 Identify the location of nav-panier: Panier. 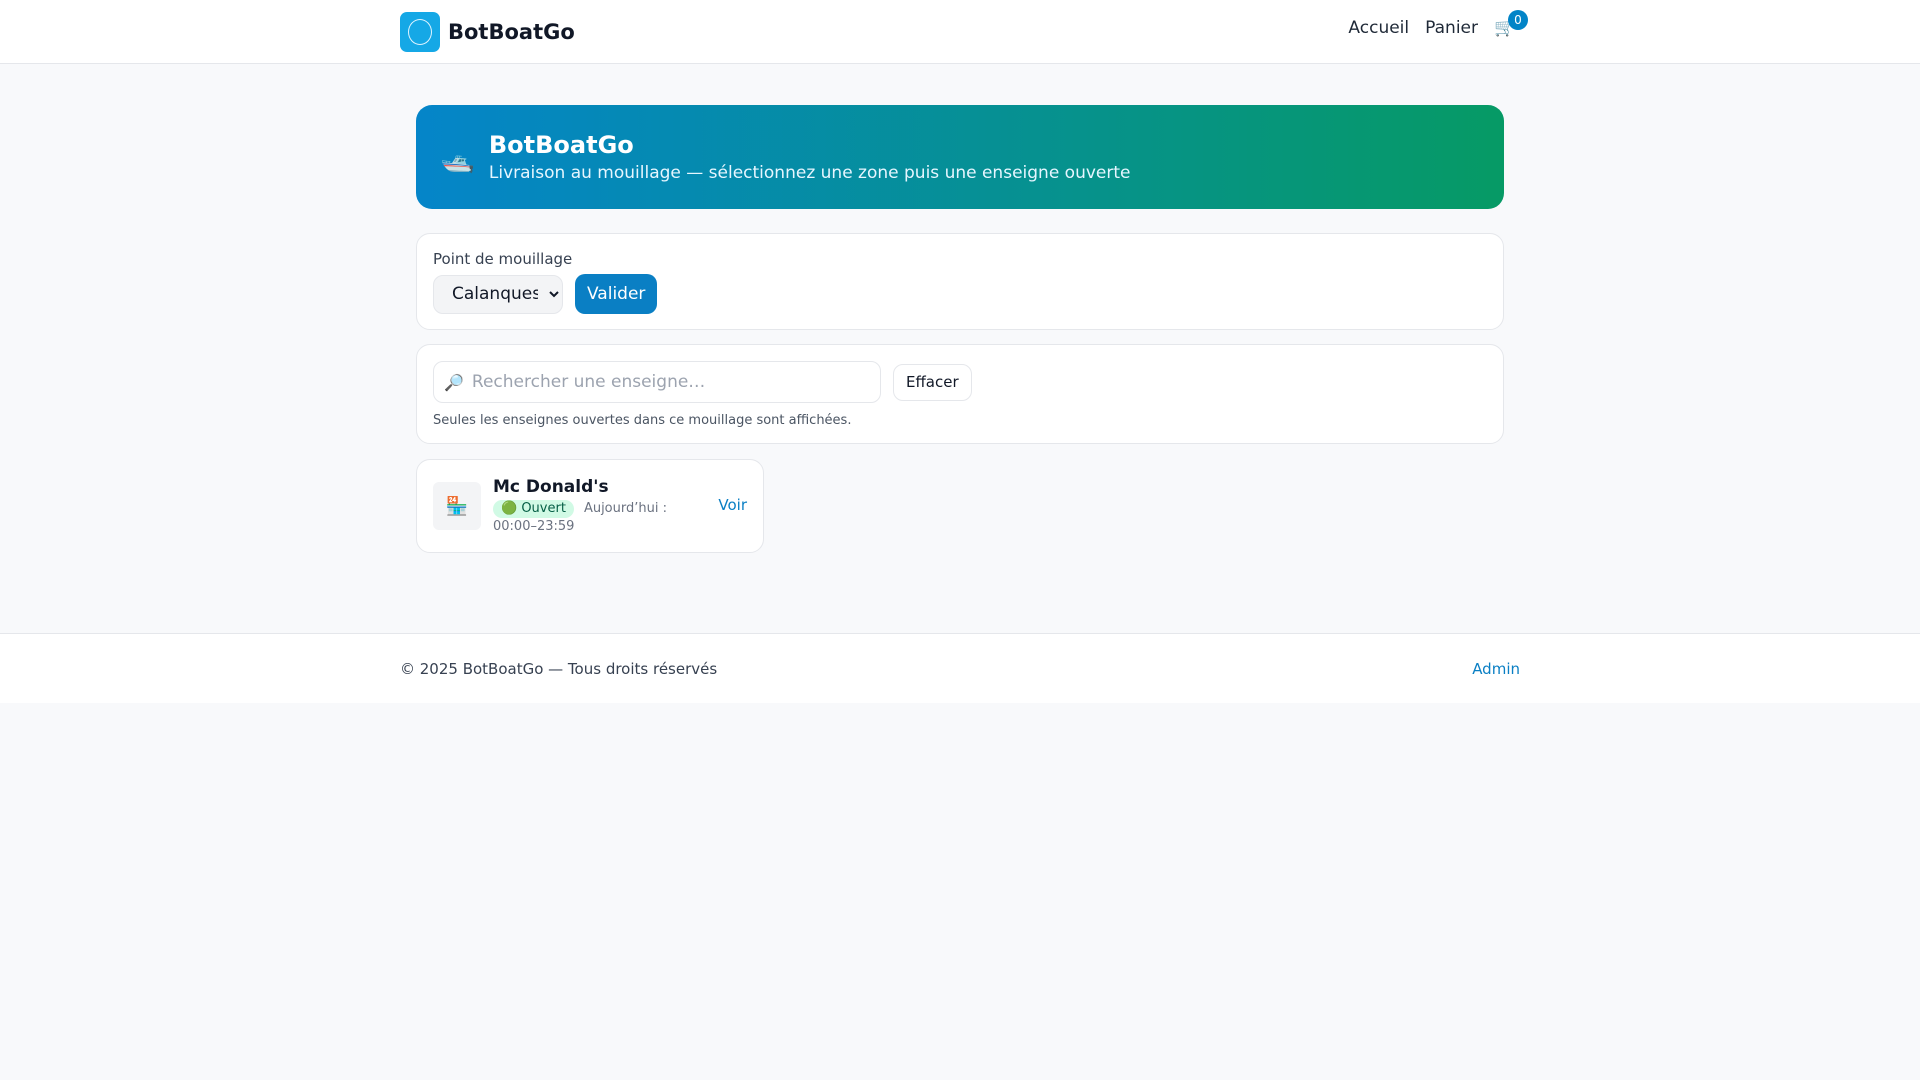
(1451, 28).